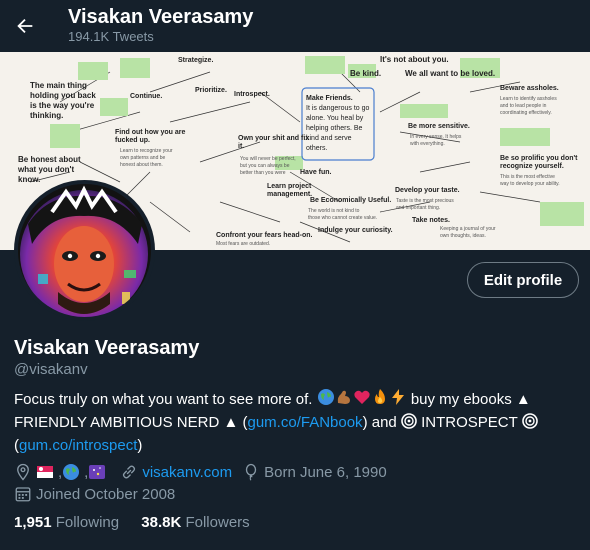  Describe the element at coordinates (143, 158) in the screenshot. I see `svg-text: own patterns and be` at that location.